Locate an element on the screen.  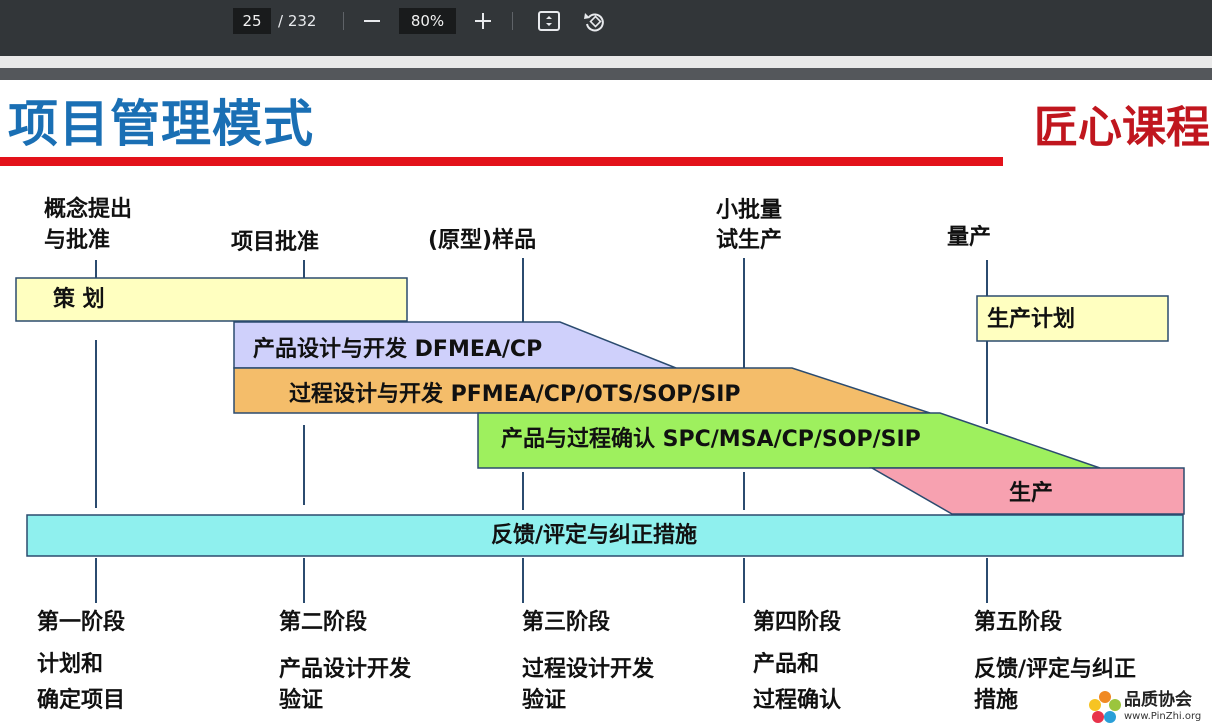
phase-4-name: 第四阶段 is located at coordinates (797, 622).